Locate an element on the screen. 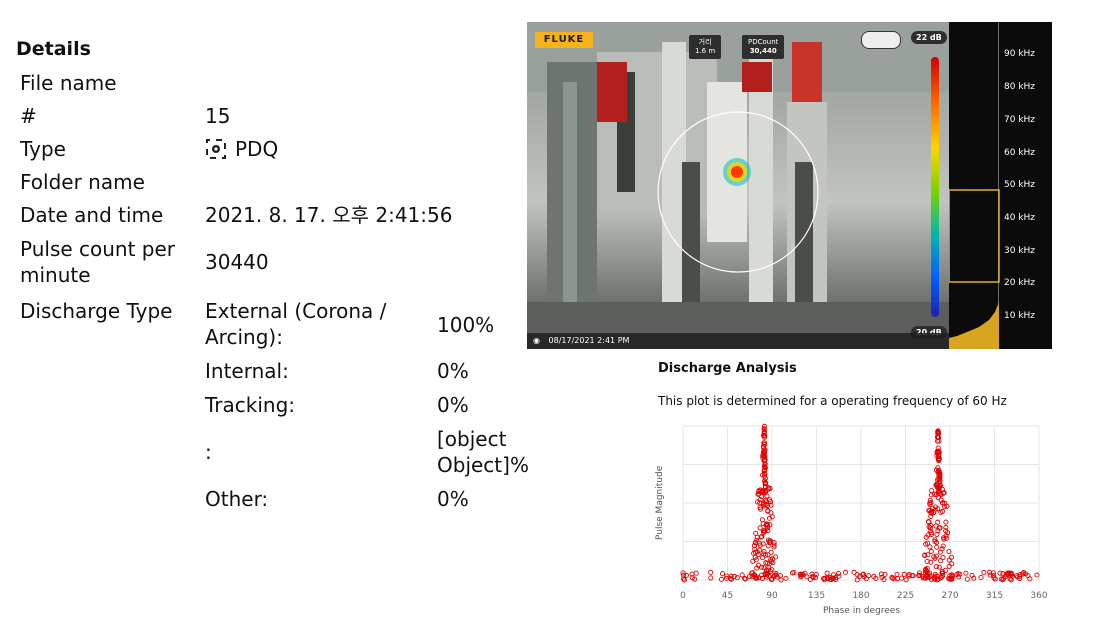 This screenshot has width=1098, height=620. distance-value: 1.6 m is located at coordinates (705, 51).